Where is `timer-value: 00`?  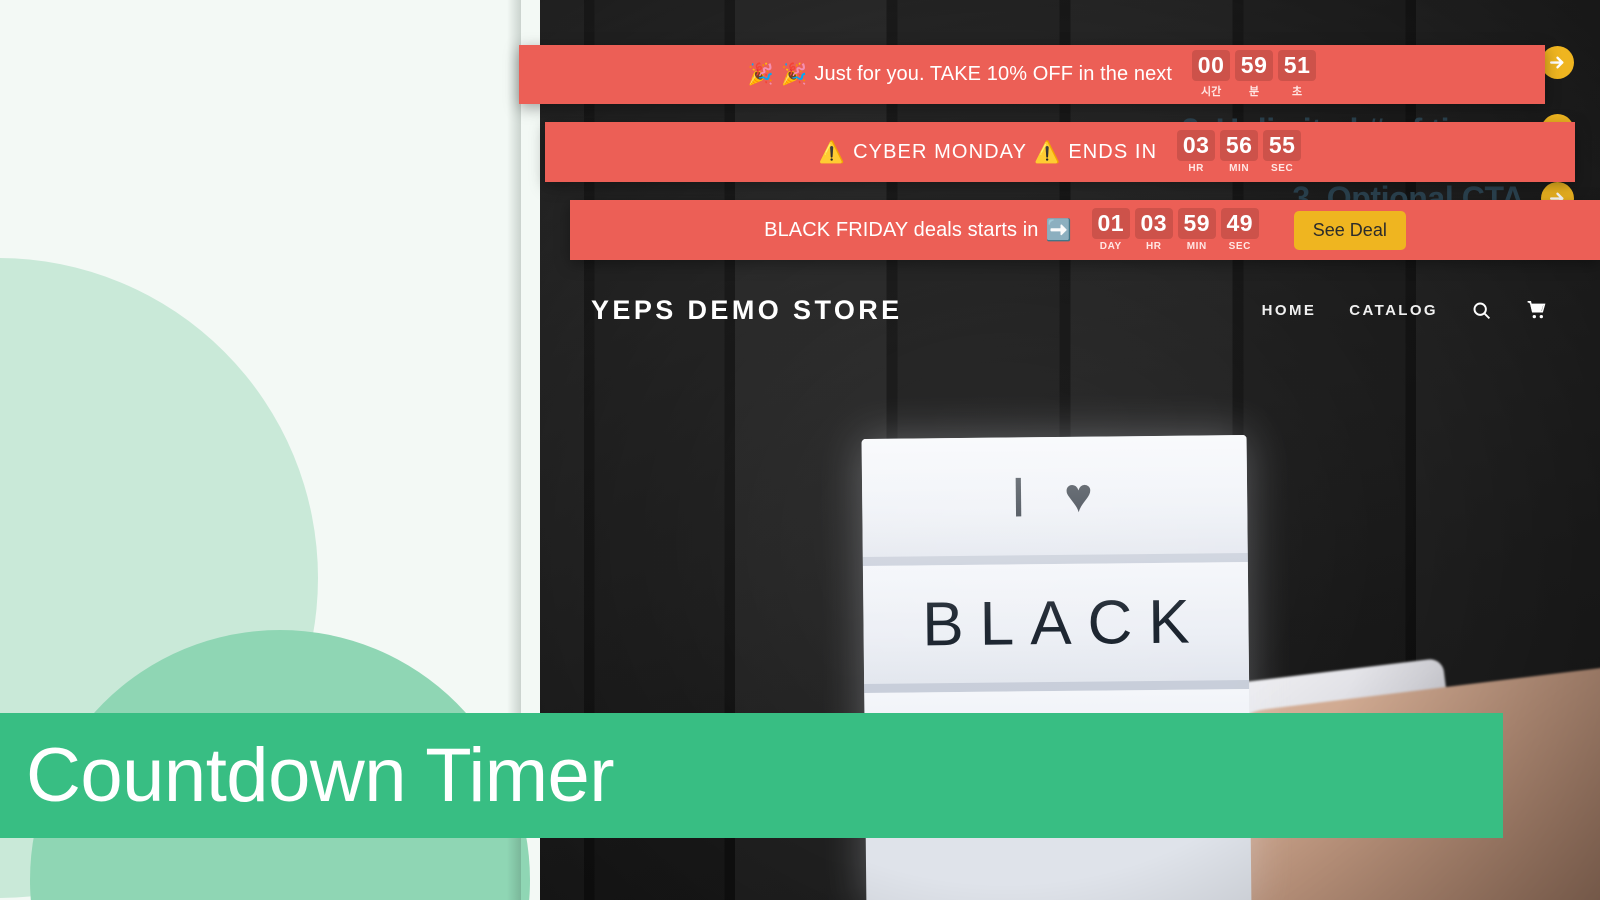
timer-value: 00 is located at coordinates (1211, 65).